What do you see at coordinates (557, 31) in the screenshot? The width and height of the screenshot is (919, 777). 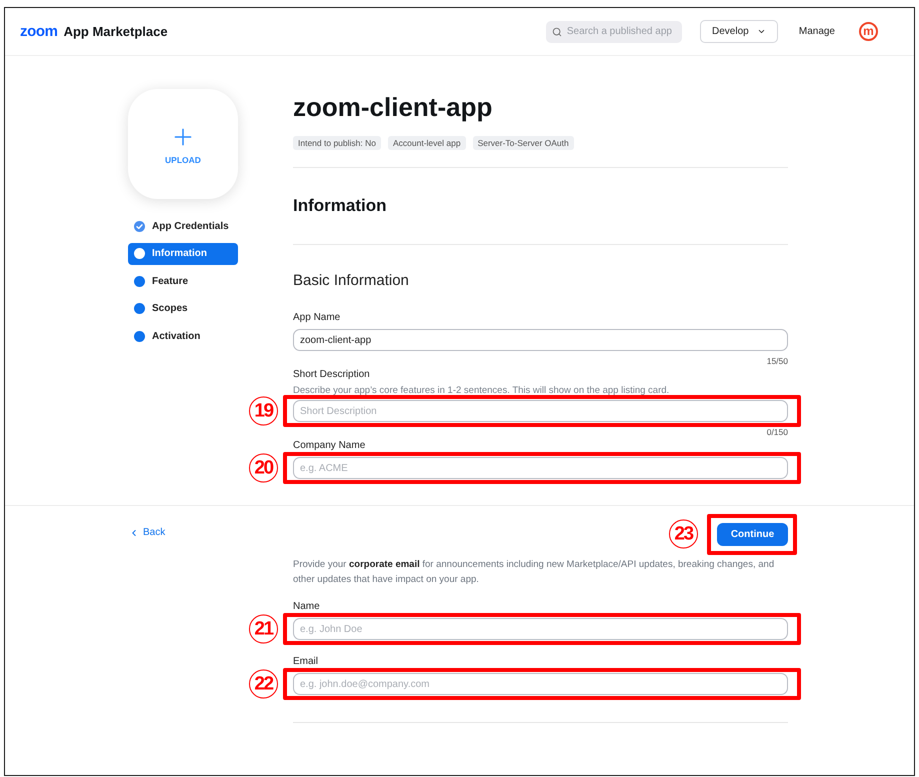 I see `search-icon` at bounding box center [557, 31].